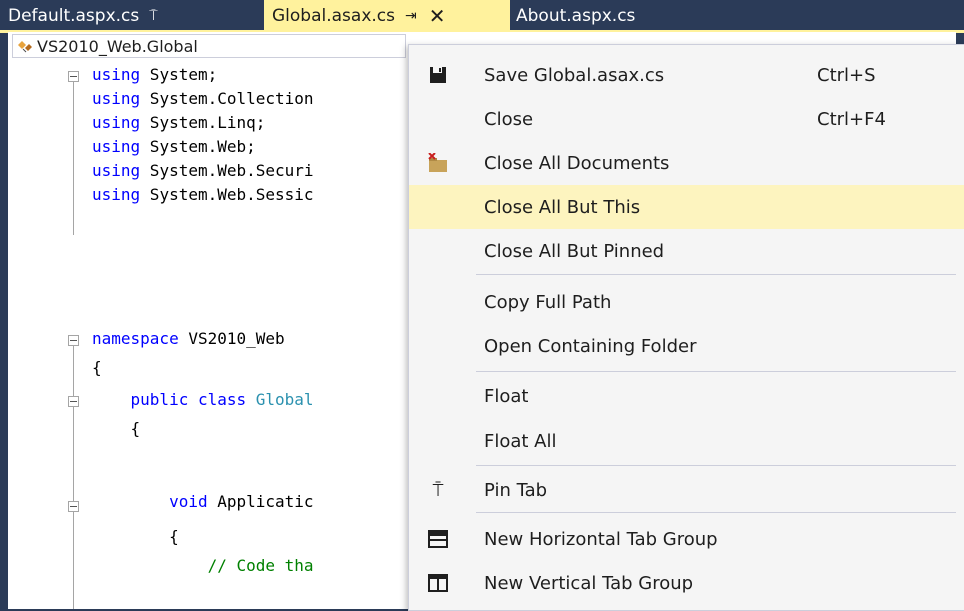  Describe the element at coordinates (155, 74) in the screenshot. I see `code-line: using System;` at that location.